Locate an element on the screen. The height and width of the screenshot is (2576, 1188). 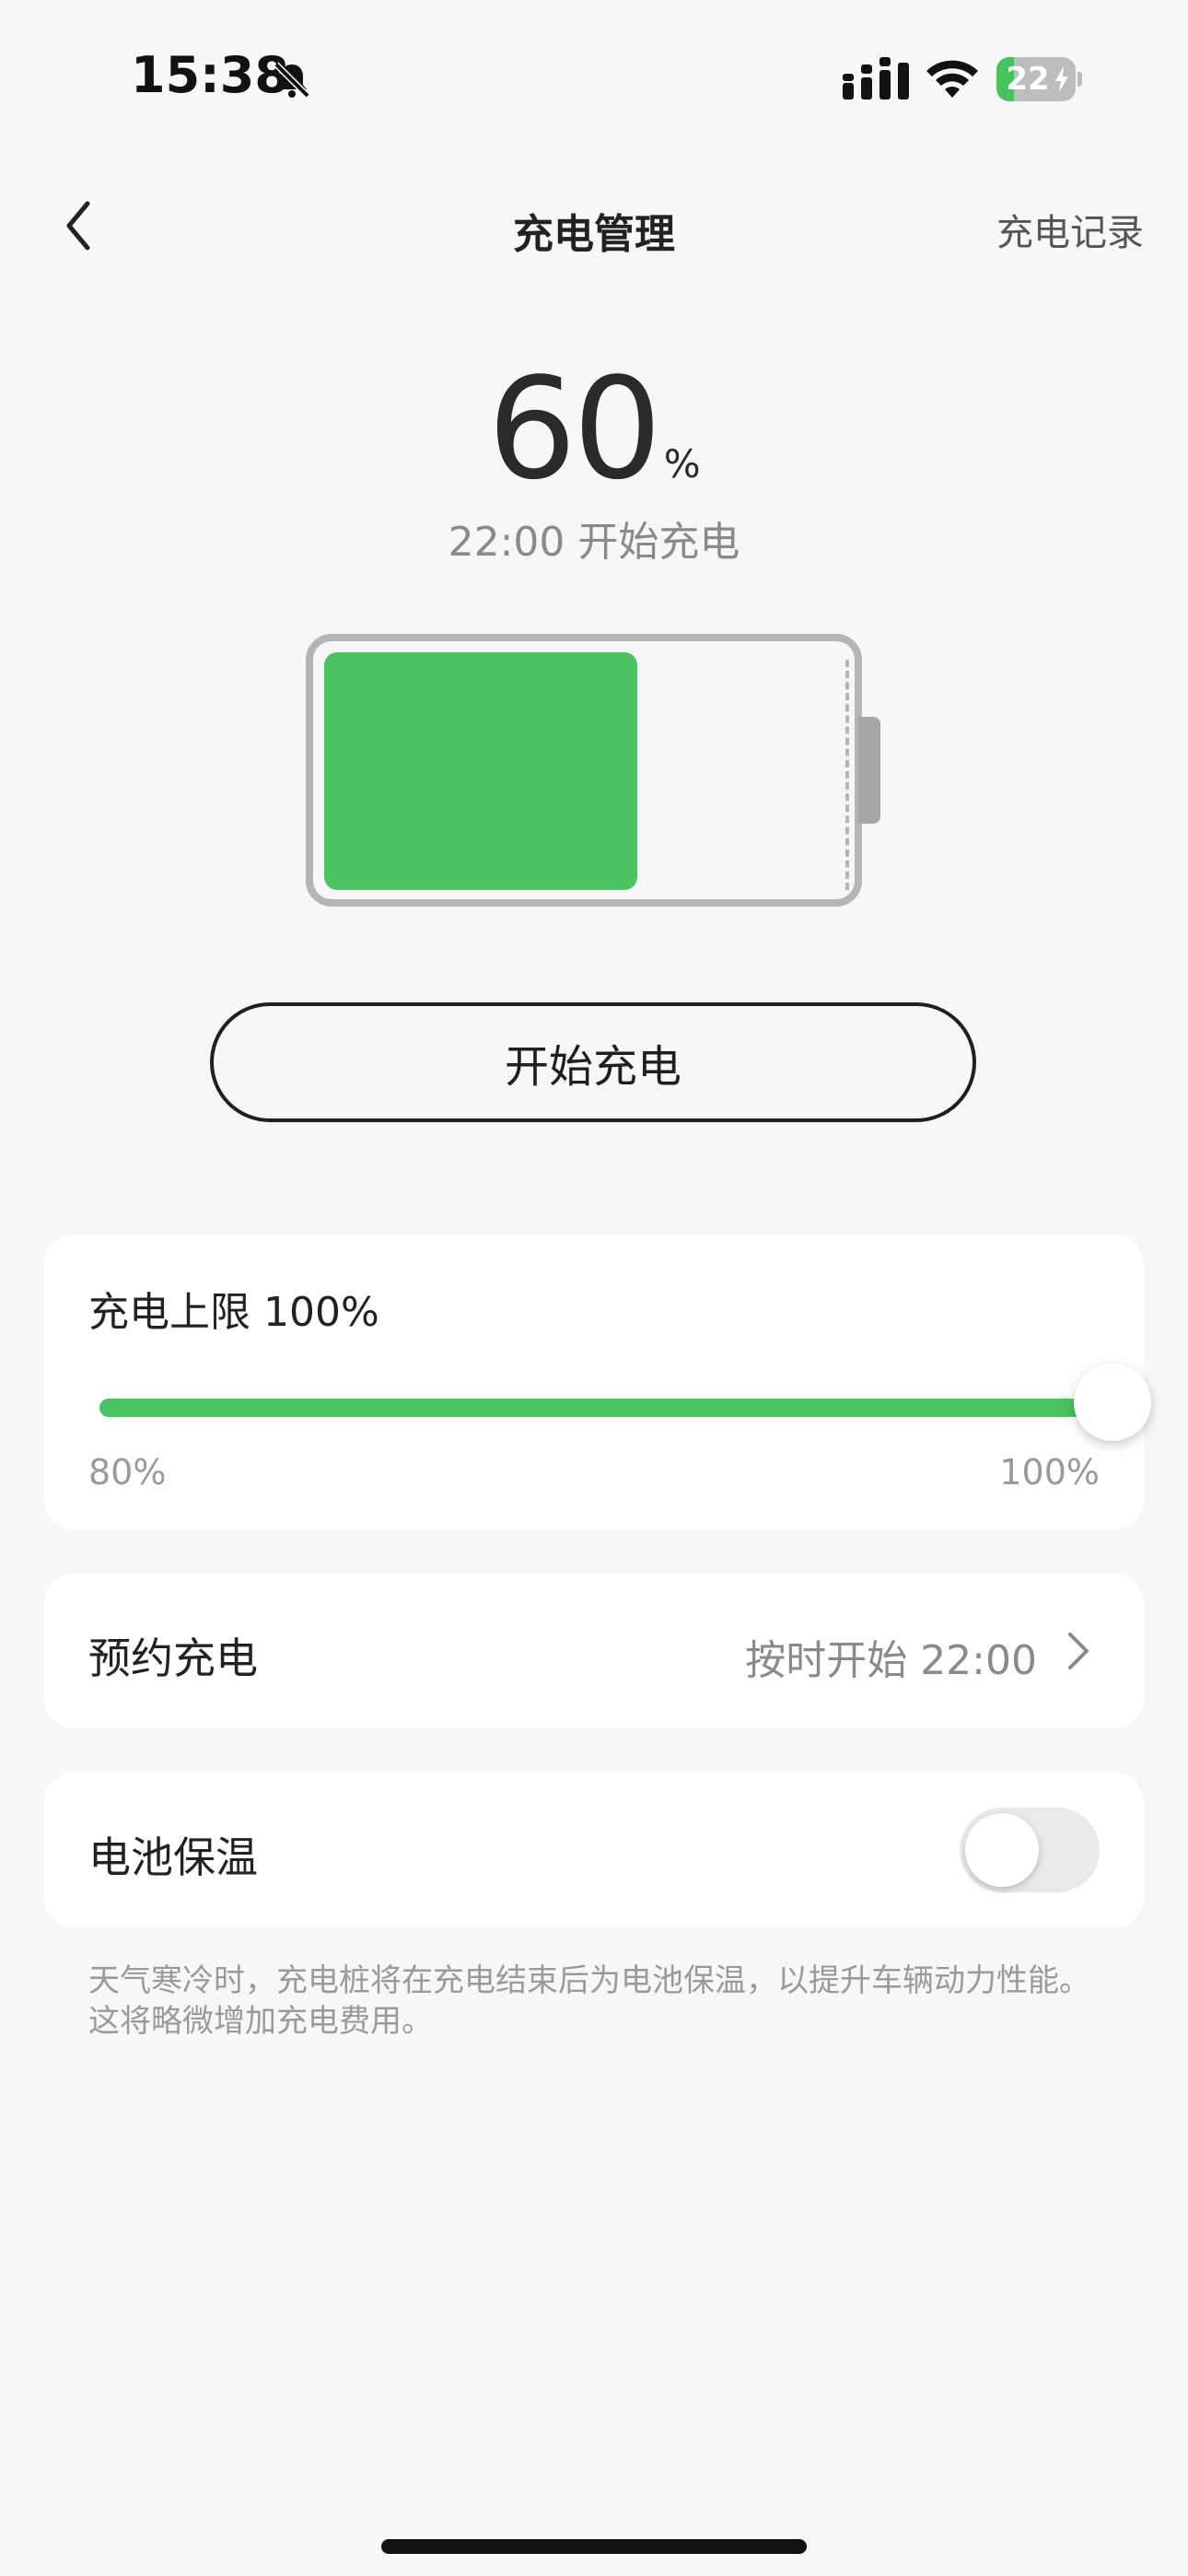
start-charging-button: 开始充电 is located at coordinates (593, 1062).